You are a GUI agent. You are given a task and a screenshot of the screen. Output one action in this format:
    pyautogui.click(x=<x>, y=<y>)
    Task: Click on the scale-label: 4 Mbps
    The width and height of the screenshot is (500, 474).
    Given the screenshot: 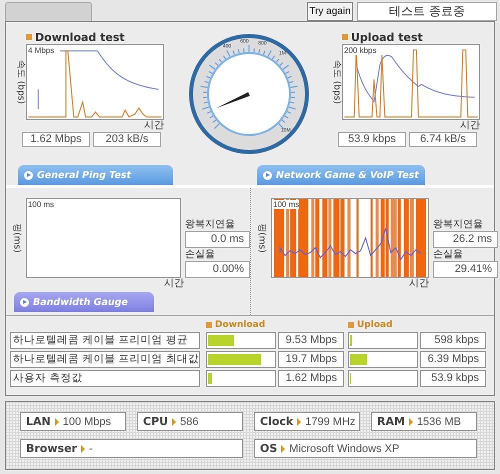 What is the action you would take?
    pyautogui.click(x=41, y=50)
    